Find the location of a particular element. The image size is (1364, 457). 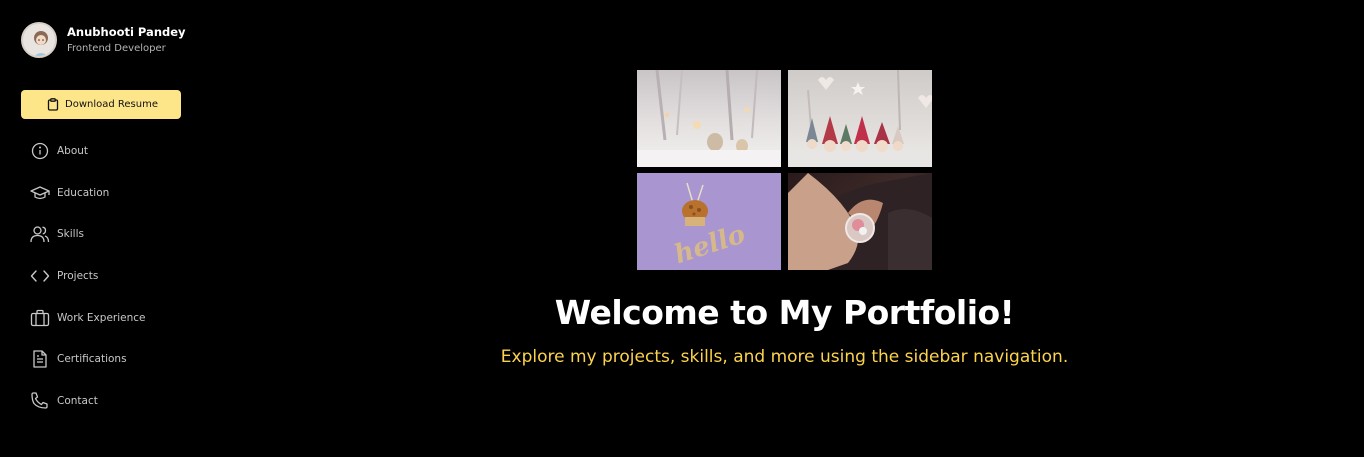

hello-sign-photo: hello is located at coordinates (709, 221).